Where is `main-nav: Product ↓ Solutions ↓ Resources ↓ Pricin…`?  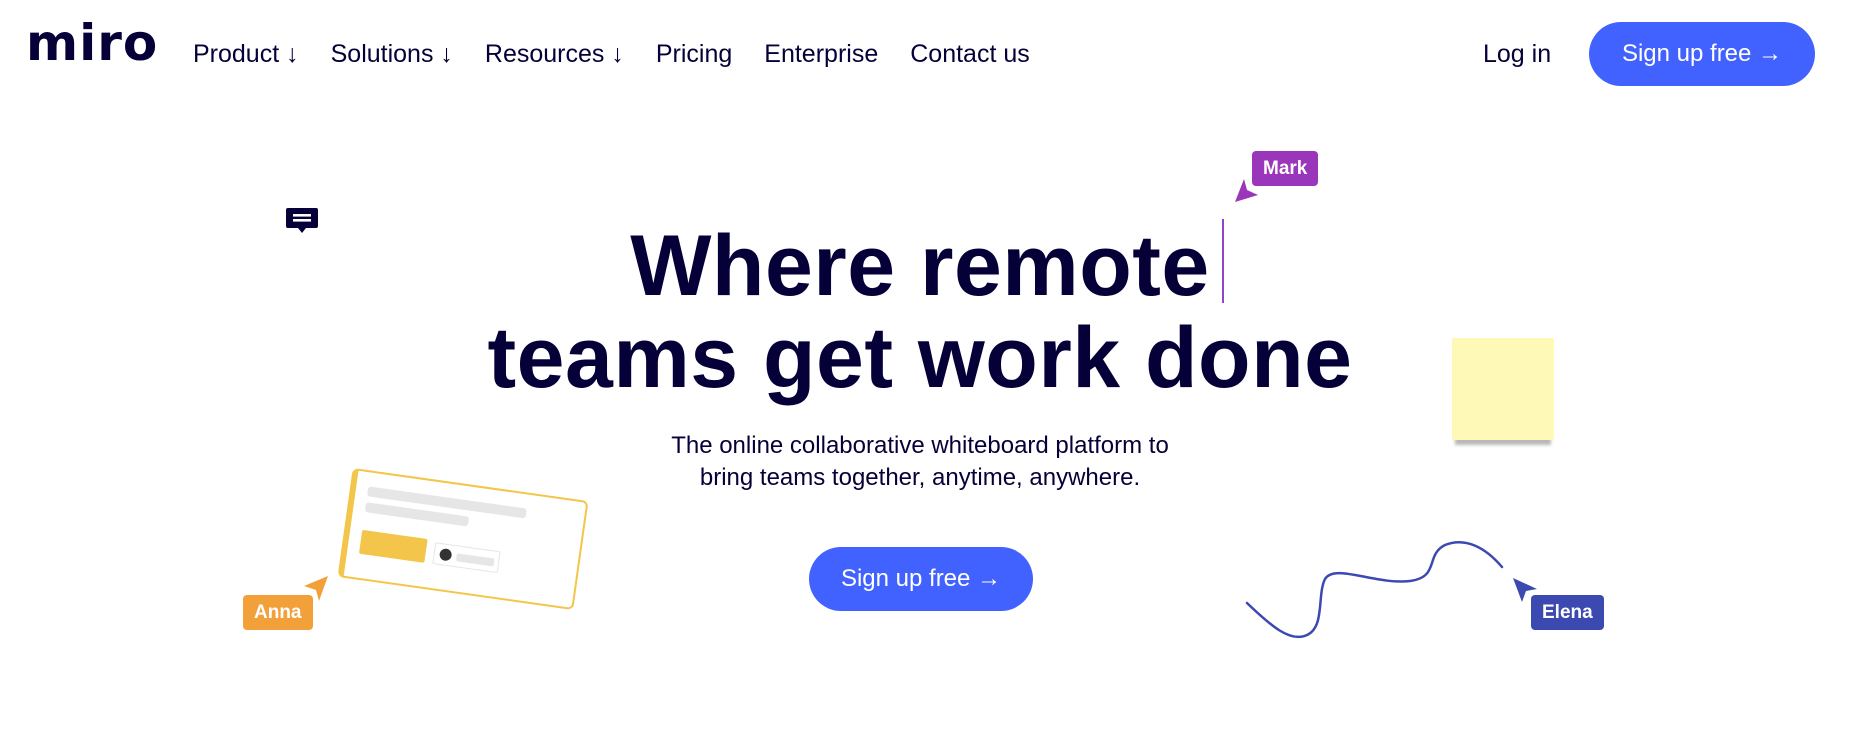 main-nav: Product ↓ Solutions ↓ Resources ↓ Pricin… is located at coordinates (627, 54).